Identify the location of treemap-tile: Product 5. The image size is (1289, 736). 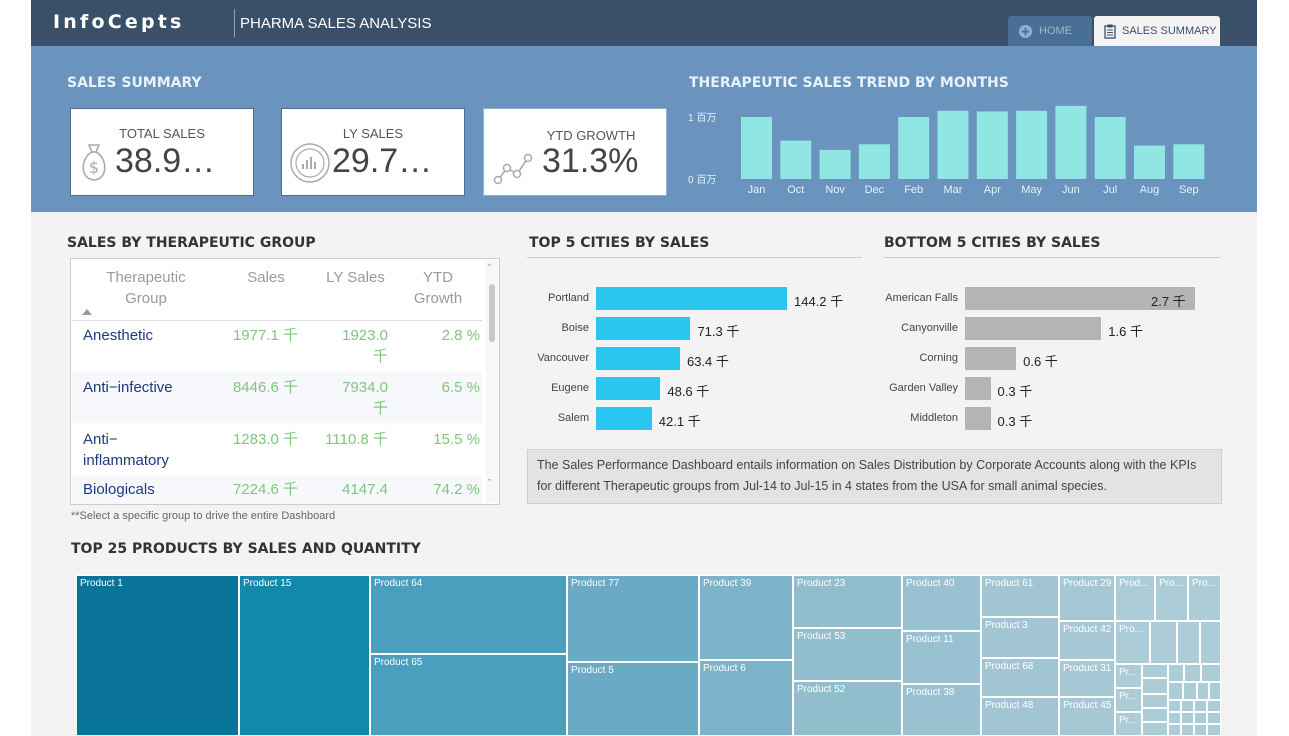
(633, 699).